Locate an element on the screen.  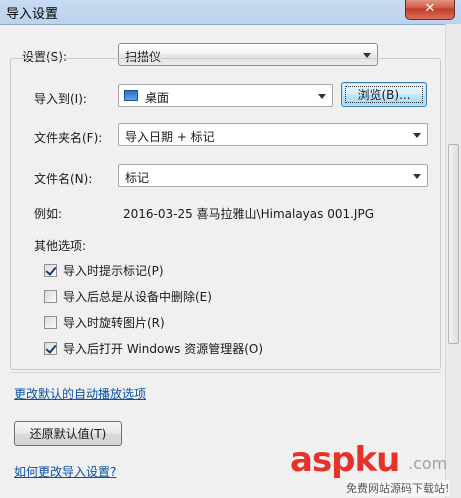
vertical-scrollbar is located at coordinates (453, 261).